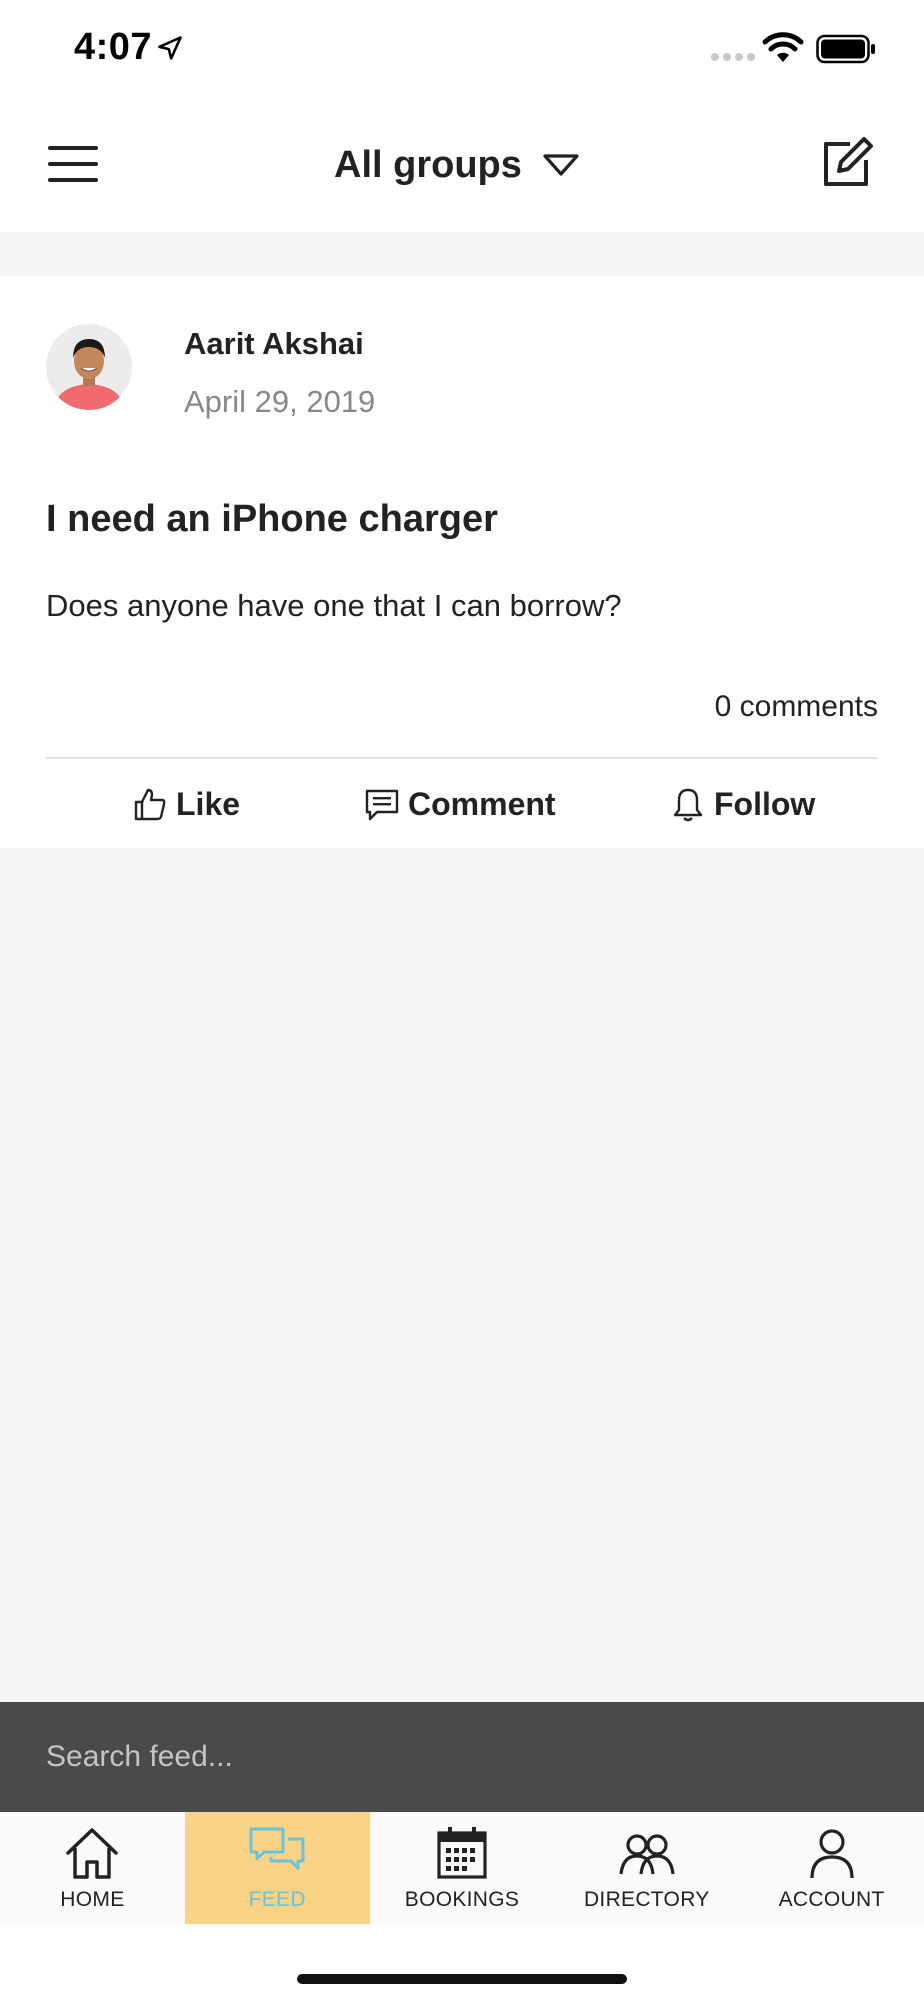 The height and width of the screenshot is (2000, 924). What do you see at coordinates (462, 1962) in the screenshot?
I see `home-indicator-area` at bounding box center [462, 1962].